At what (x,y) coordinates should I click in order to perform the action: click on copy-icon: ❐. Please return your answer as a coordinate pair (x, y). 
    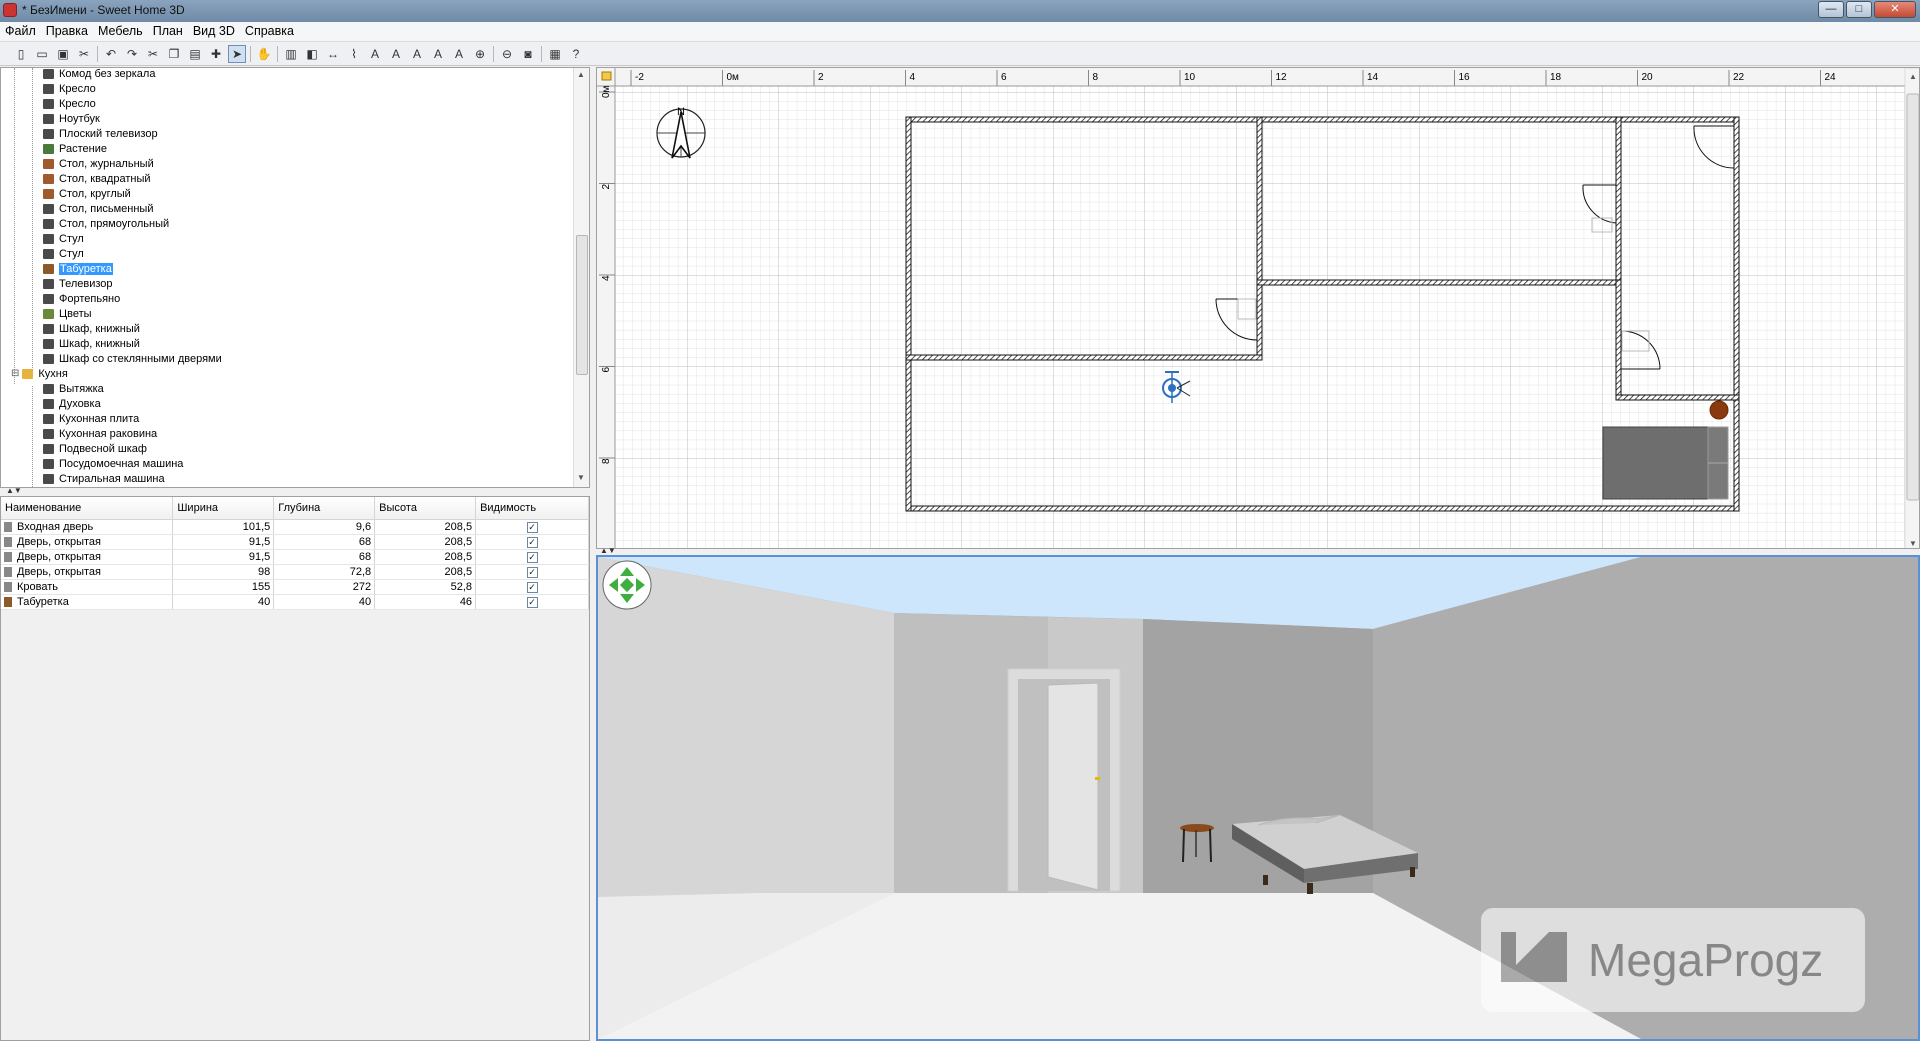
    Looking at the image, I should click on (174, 54).